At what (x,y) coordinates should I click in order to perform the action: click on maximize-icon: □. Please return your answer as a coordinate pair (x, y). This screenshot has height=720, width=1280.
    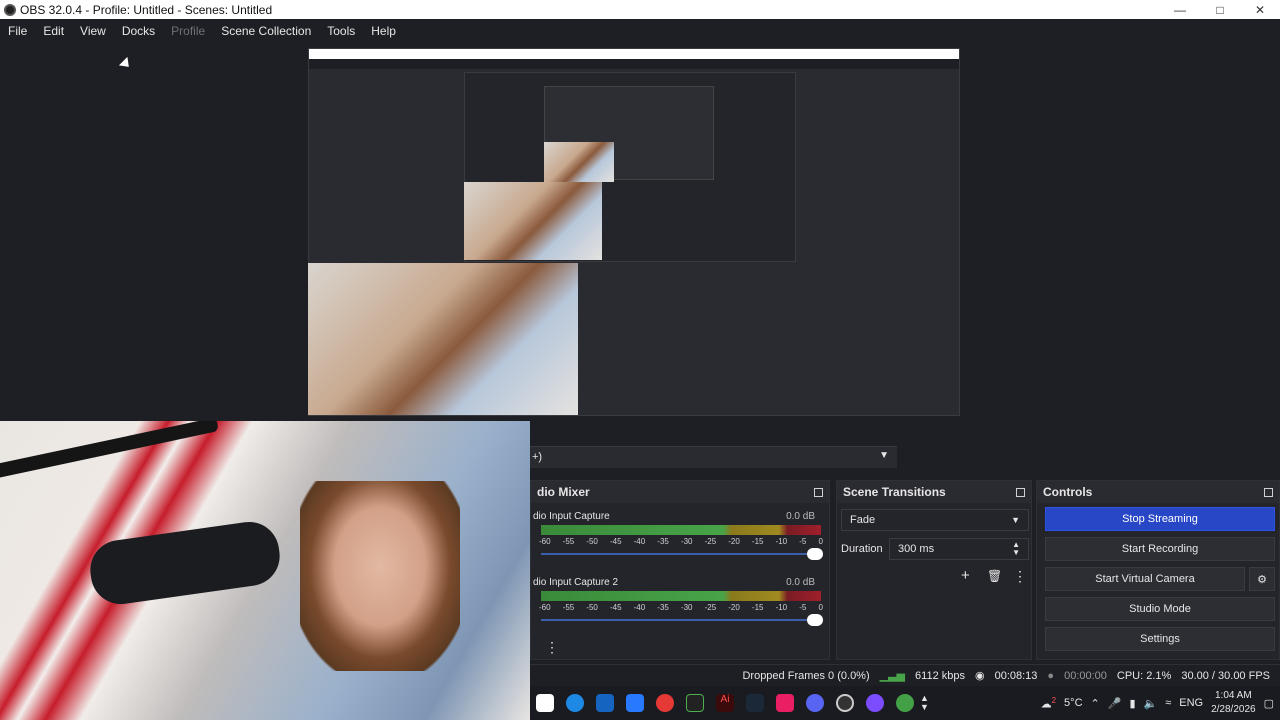
    Looking at the image, I should click on (1220, 9).